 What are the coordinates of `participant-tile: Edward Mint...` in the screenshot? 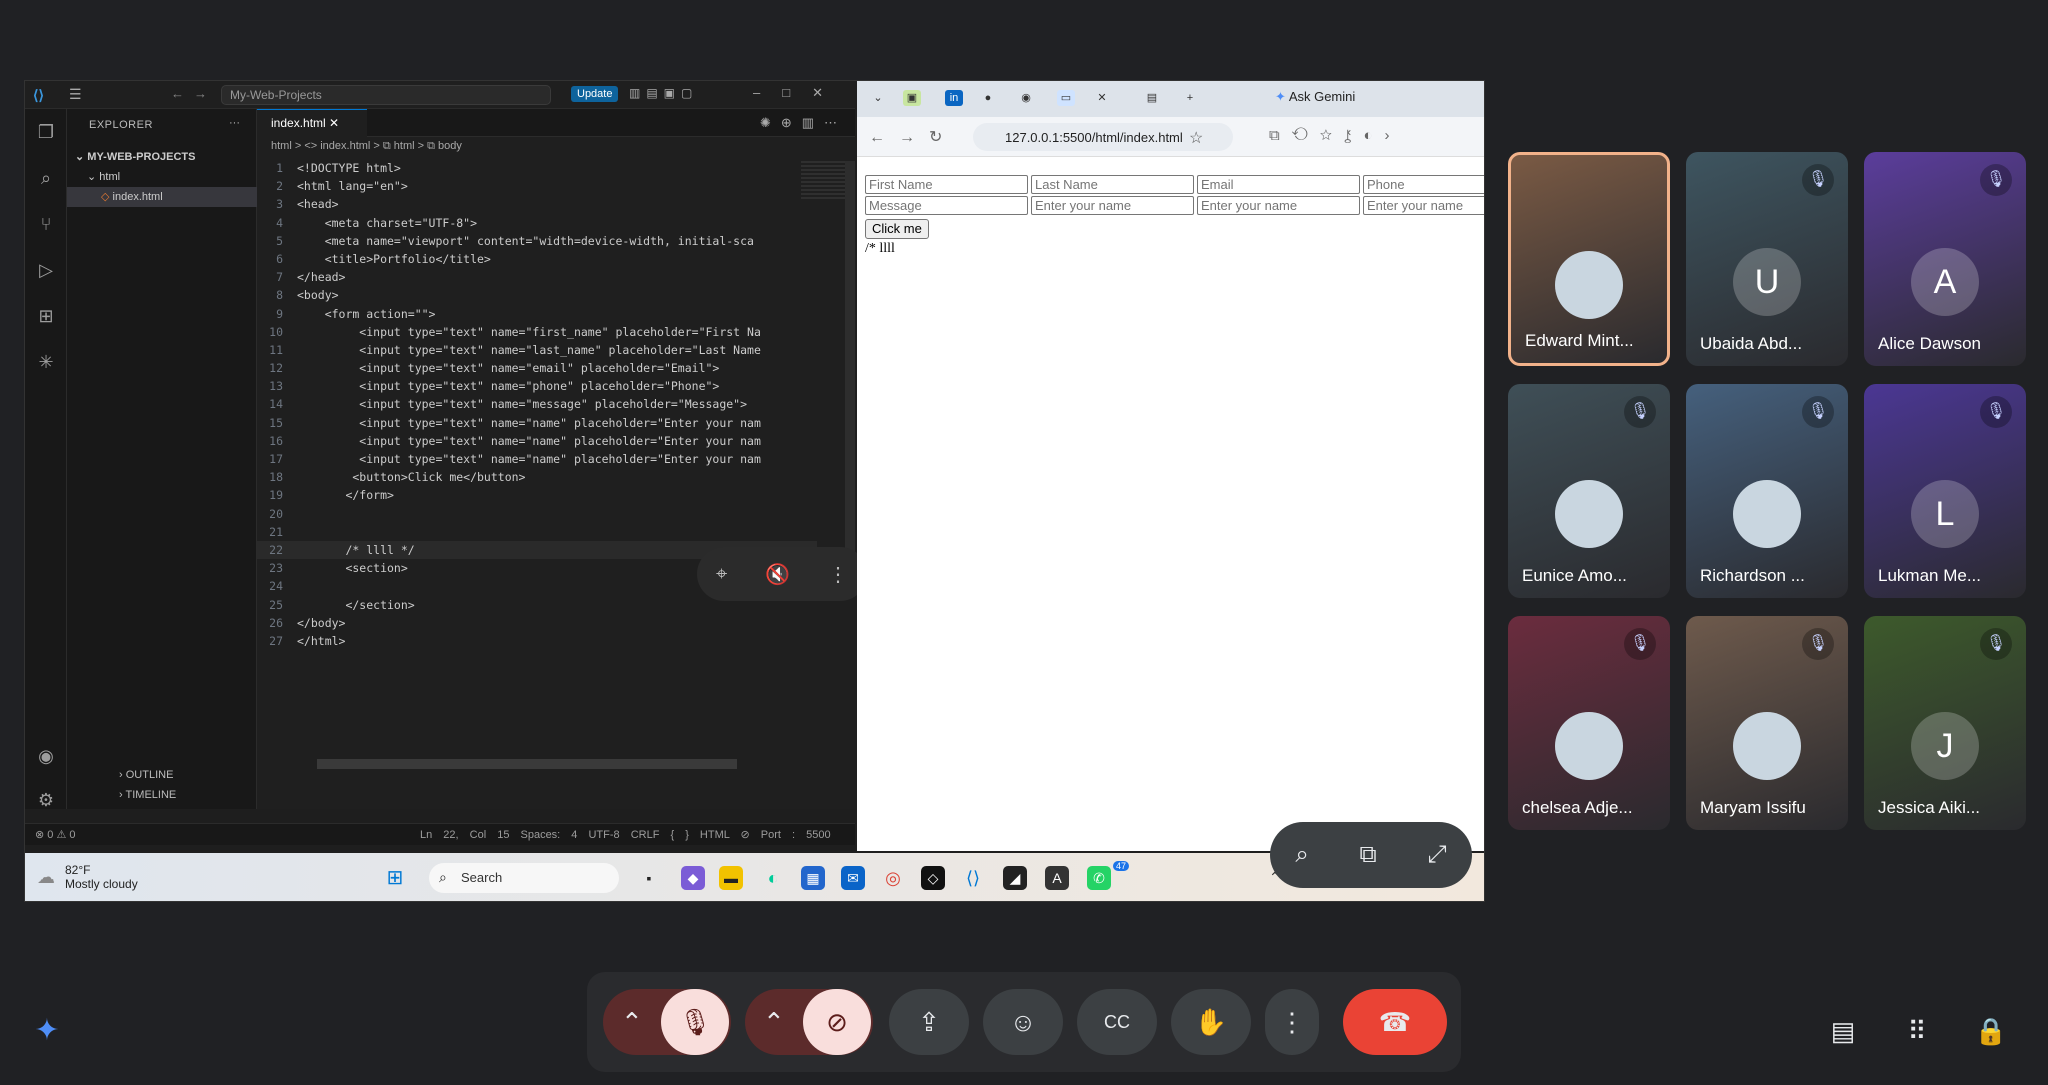 It's located at (1589, 259).